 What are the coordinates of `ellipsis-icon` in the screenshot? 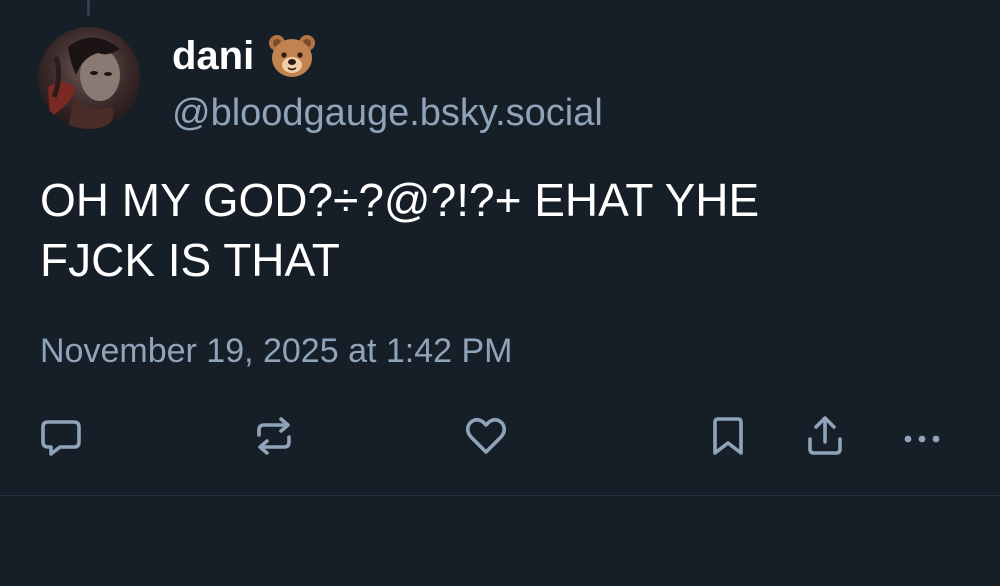 It's located at (922, 439).